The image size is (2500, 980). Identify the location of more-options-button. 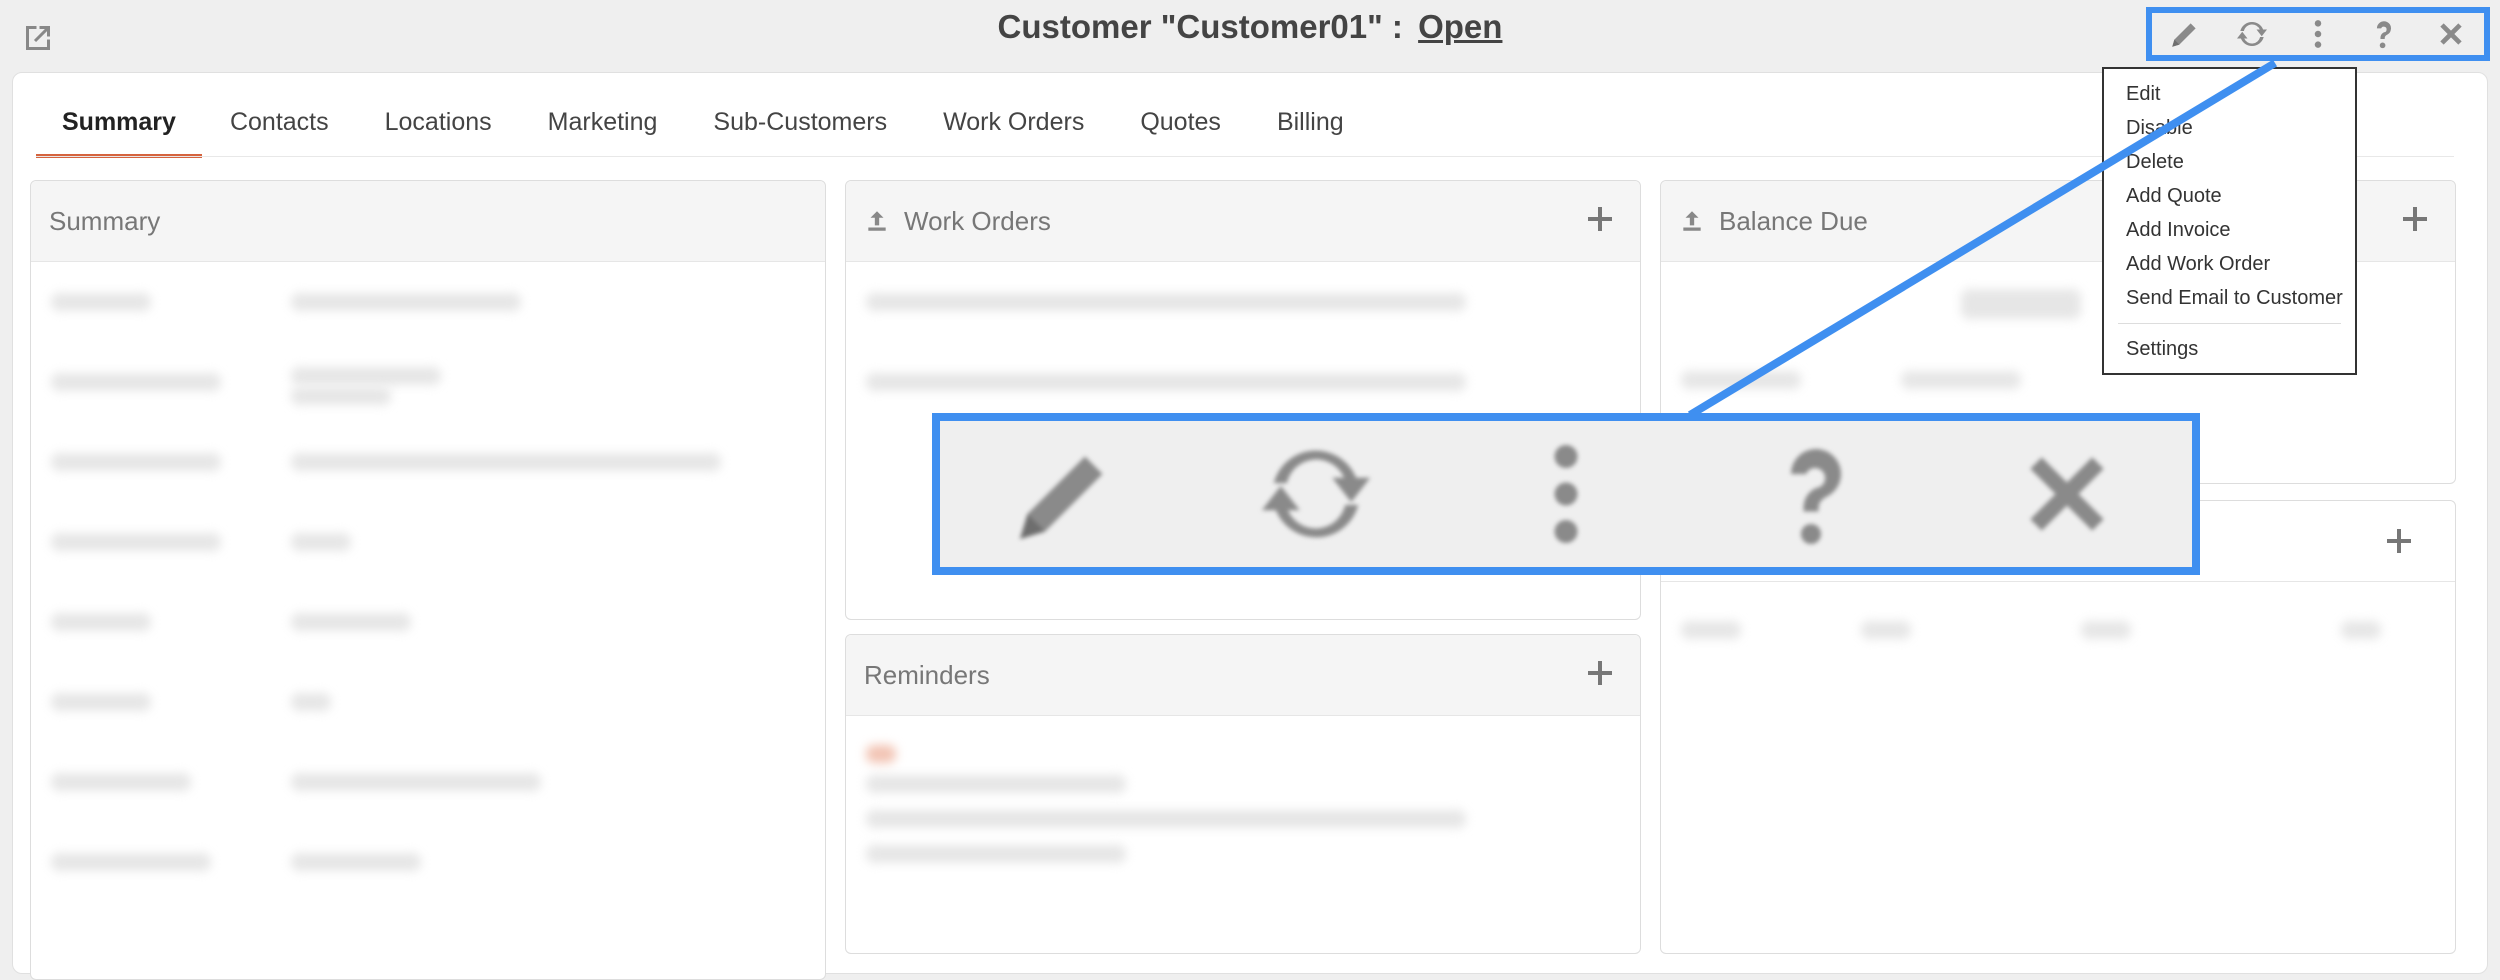
(2318, 34).